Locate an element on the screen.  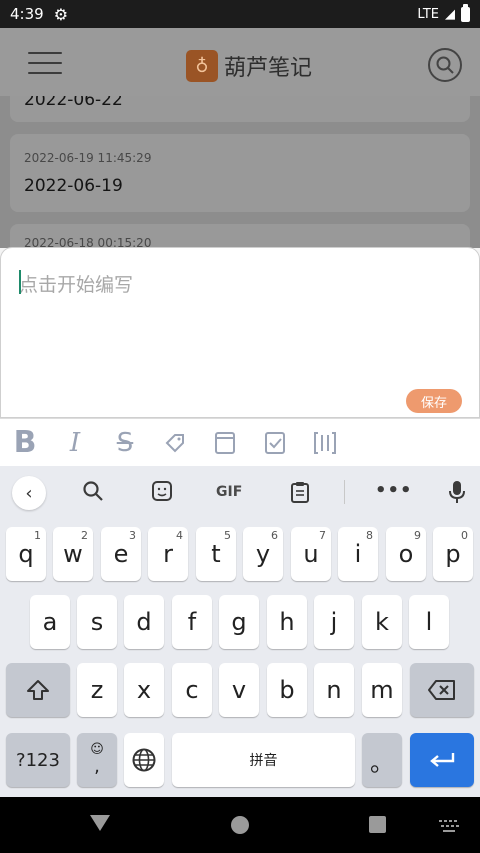
note-card: 2022-06-18 00:15:20 is located at coordinates (240, 236).